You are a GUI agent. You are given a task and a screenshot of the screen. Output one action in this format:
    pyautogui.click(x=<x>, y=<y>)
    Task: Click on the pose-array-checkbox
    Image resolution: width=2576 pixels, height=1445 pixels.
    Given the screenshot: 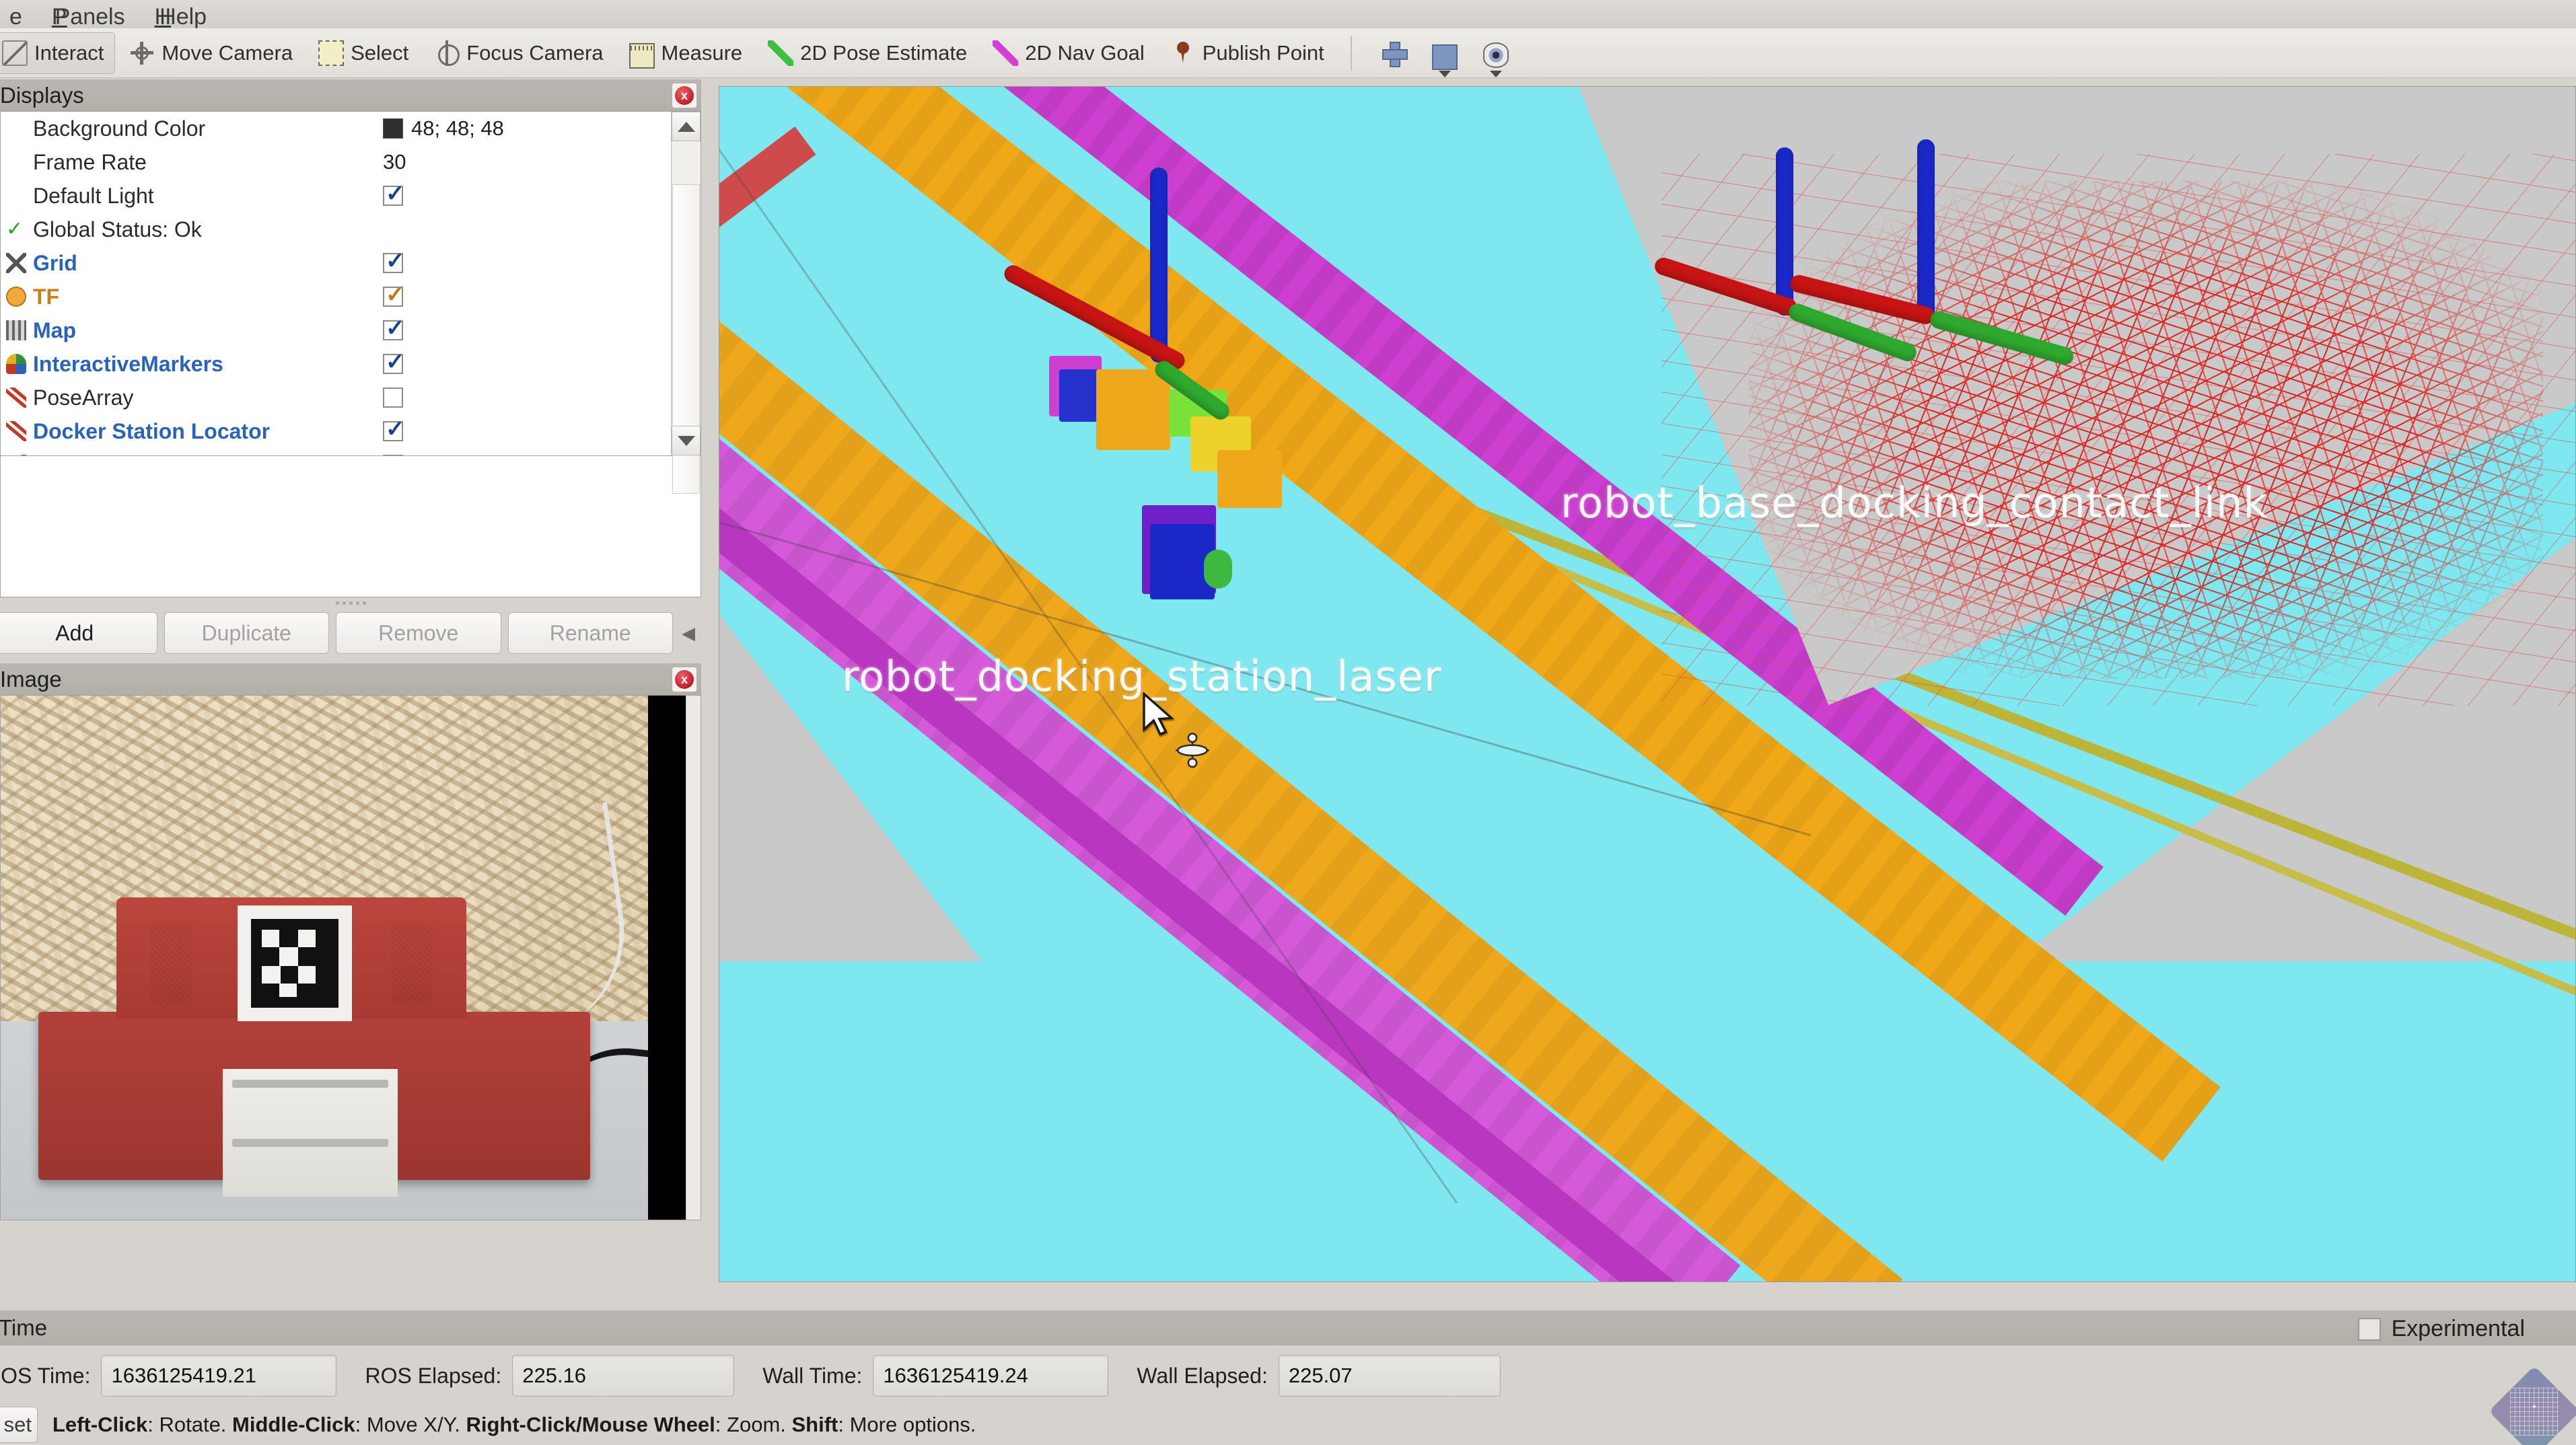 What is the action you would take?
    pyautogui.click(x=393, y=397)
    